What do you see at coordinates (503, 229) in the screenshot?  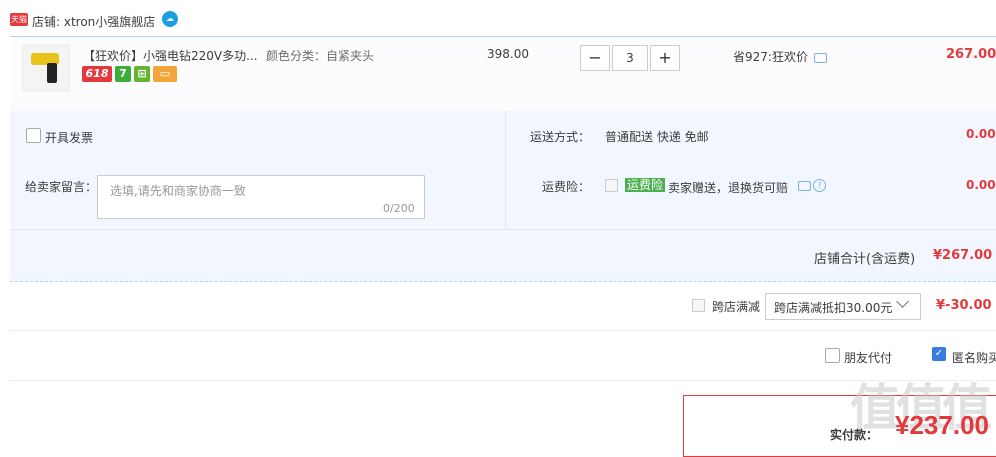 I see `panel-divider-horizontal` at bounding box center [503, 229].